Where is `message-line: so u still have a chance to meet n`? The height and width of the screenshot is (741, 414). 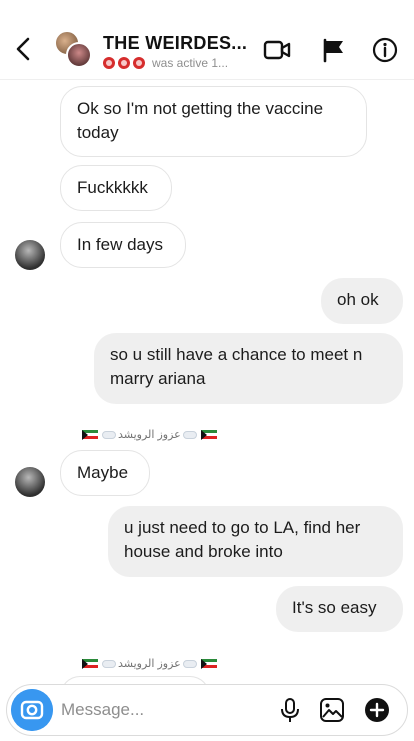 message-line: so u still have a chance to meet n is located at coordinates (236, 354).